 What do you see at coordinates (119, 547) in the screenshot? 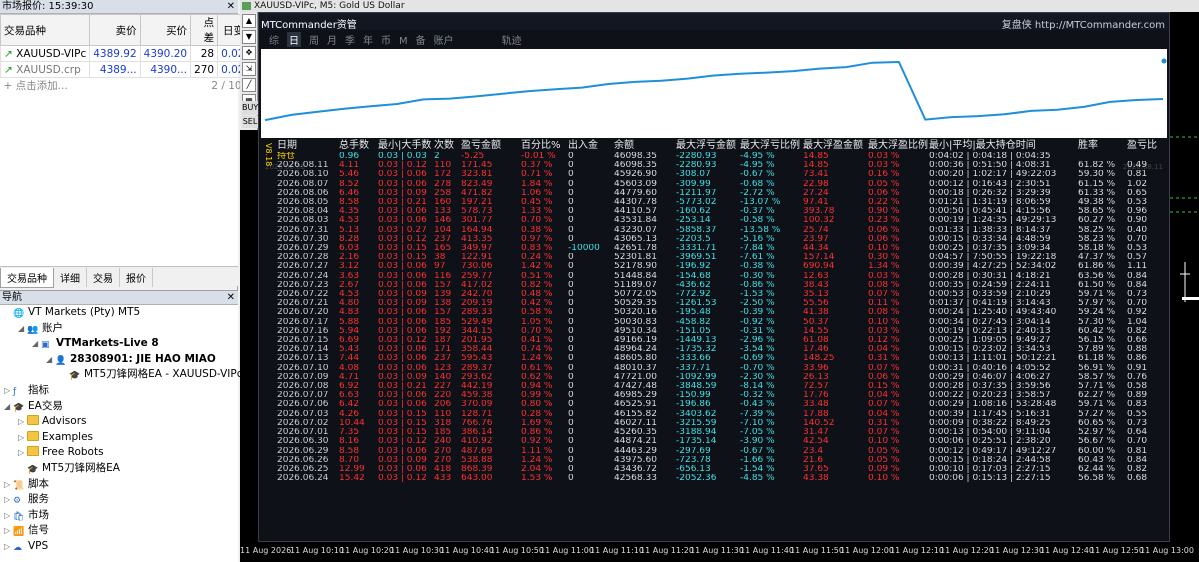
I see `nav-item: ▷ ☁ VPS` at bounding box center [119, 547].